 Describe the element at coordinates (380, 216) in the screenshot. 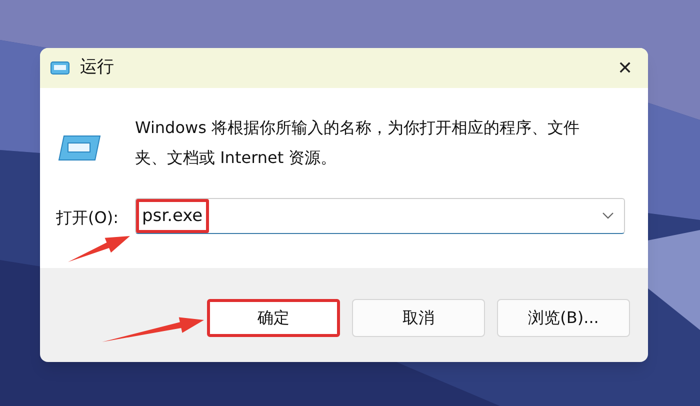

I see `open-combobox: psr.exe` at that location.